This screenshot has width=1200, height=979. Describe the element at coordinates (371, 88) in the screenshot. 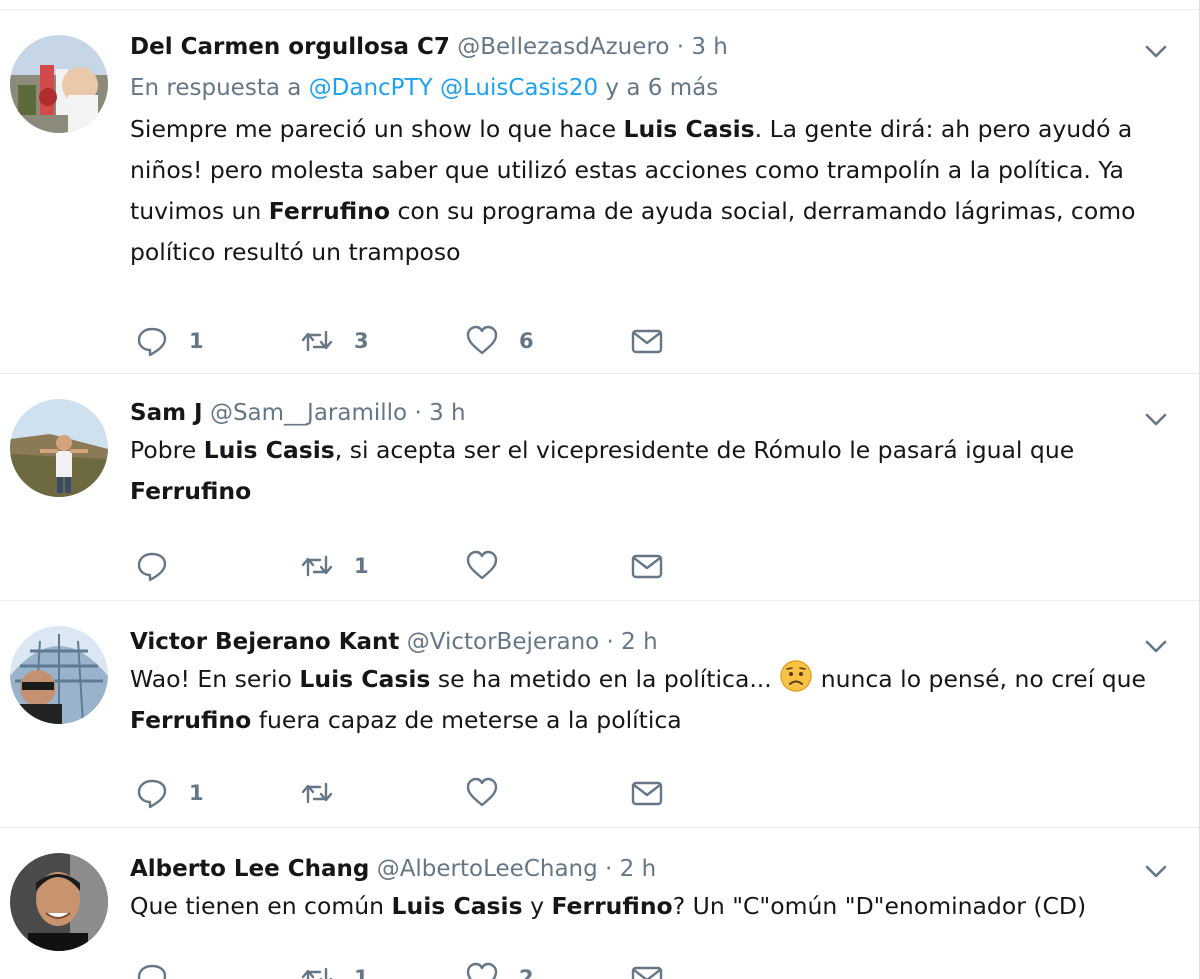

I see `mention-link: @DancPTY` at that location.